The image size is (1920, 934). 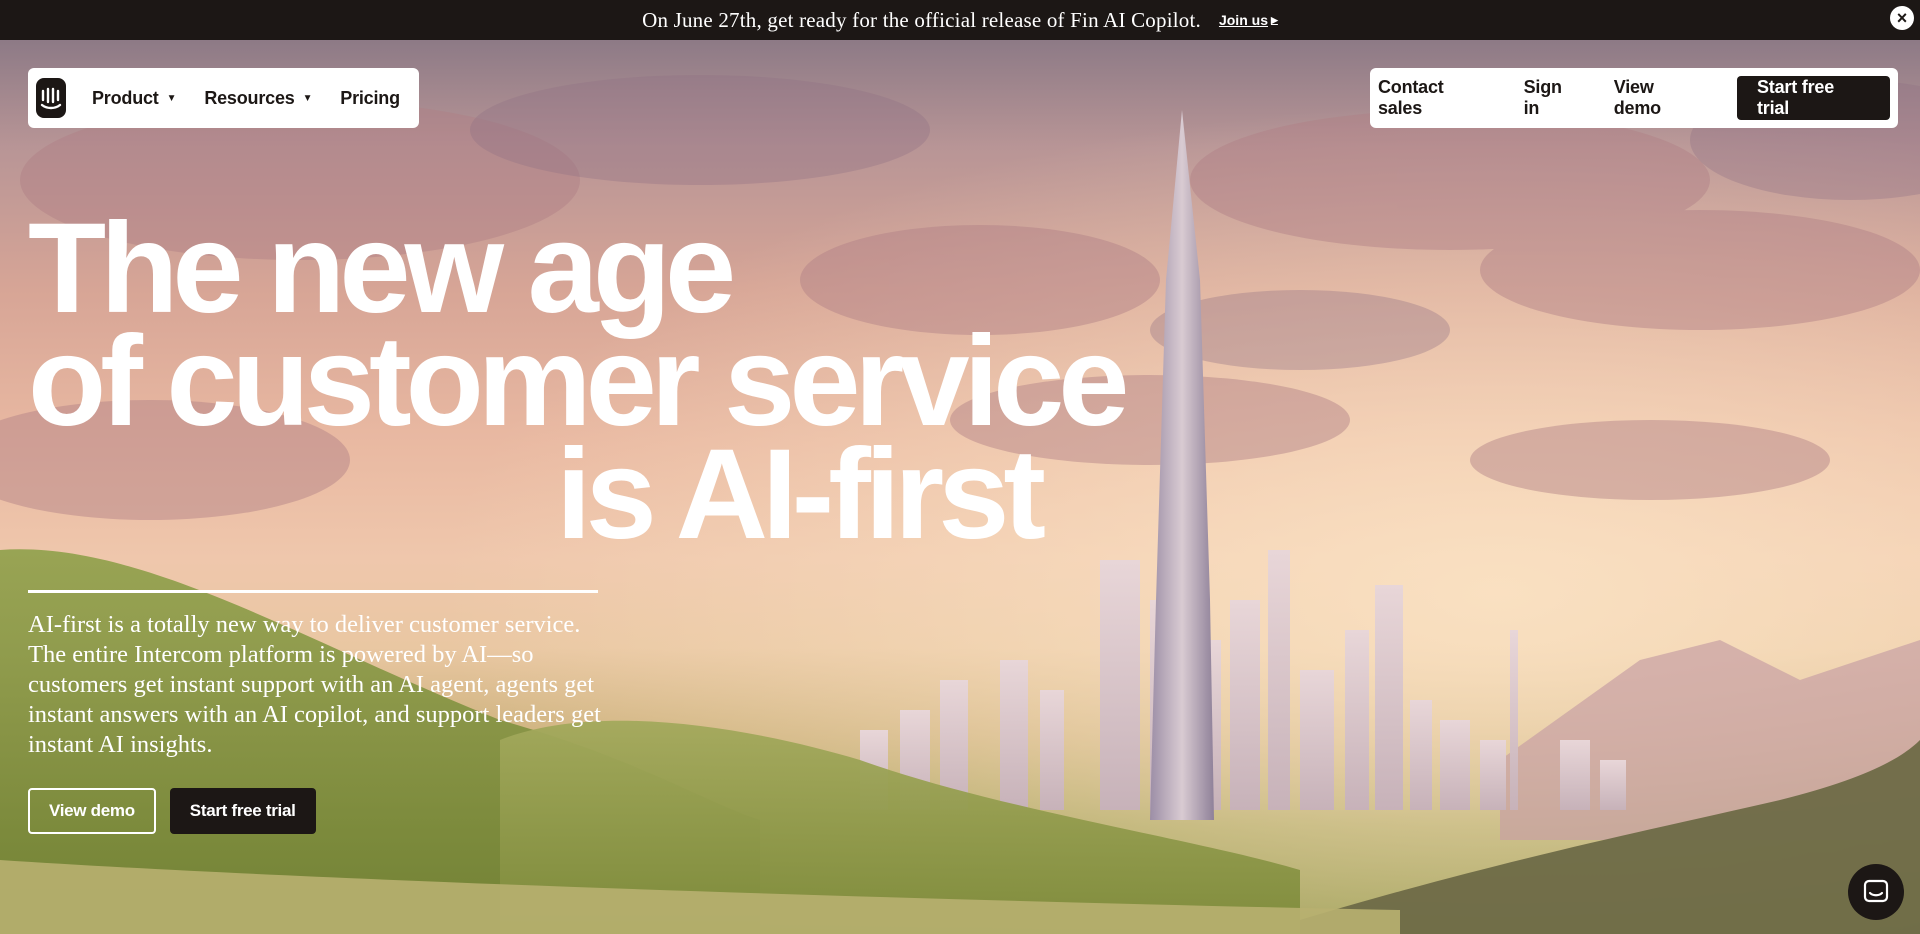 What do you see at coordinates (1553, 98) in the screenshot?
I see `sign-in-link: Sign in` at bounding box center [1553, 98].